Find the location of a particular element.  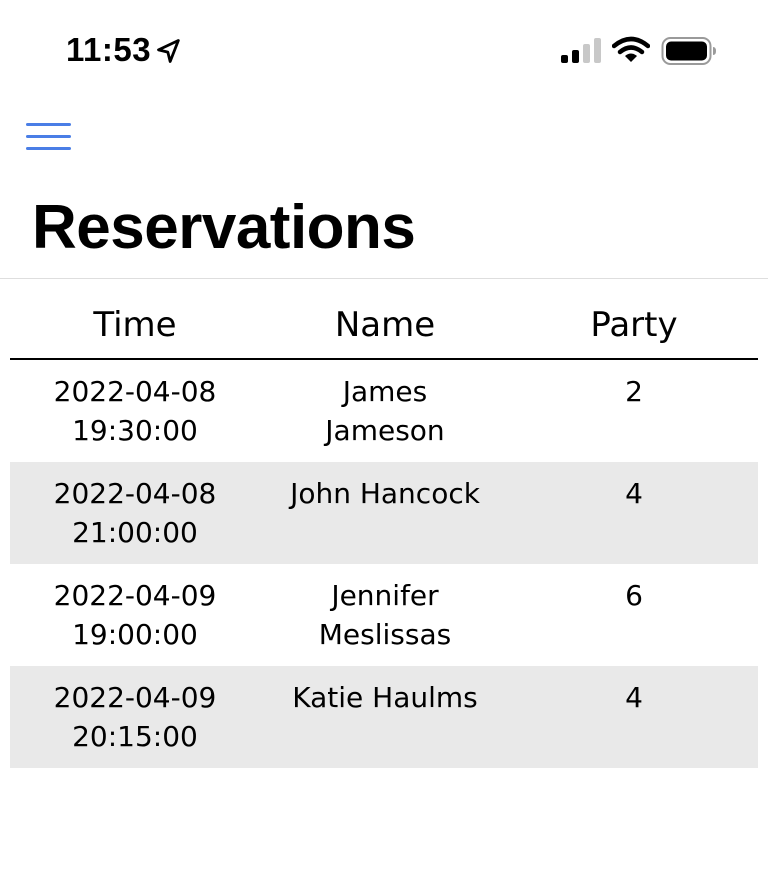

column-header-party: Party is located at coordinates (634, 326).